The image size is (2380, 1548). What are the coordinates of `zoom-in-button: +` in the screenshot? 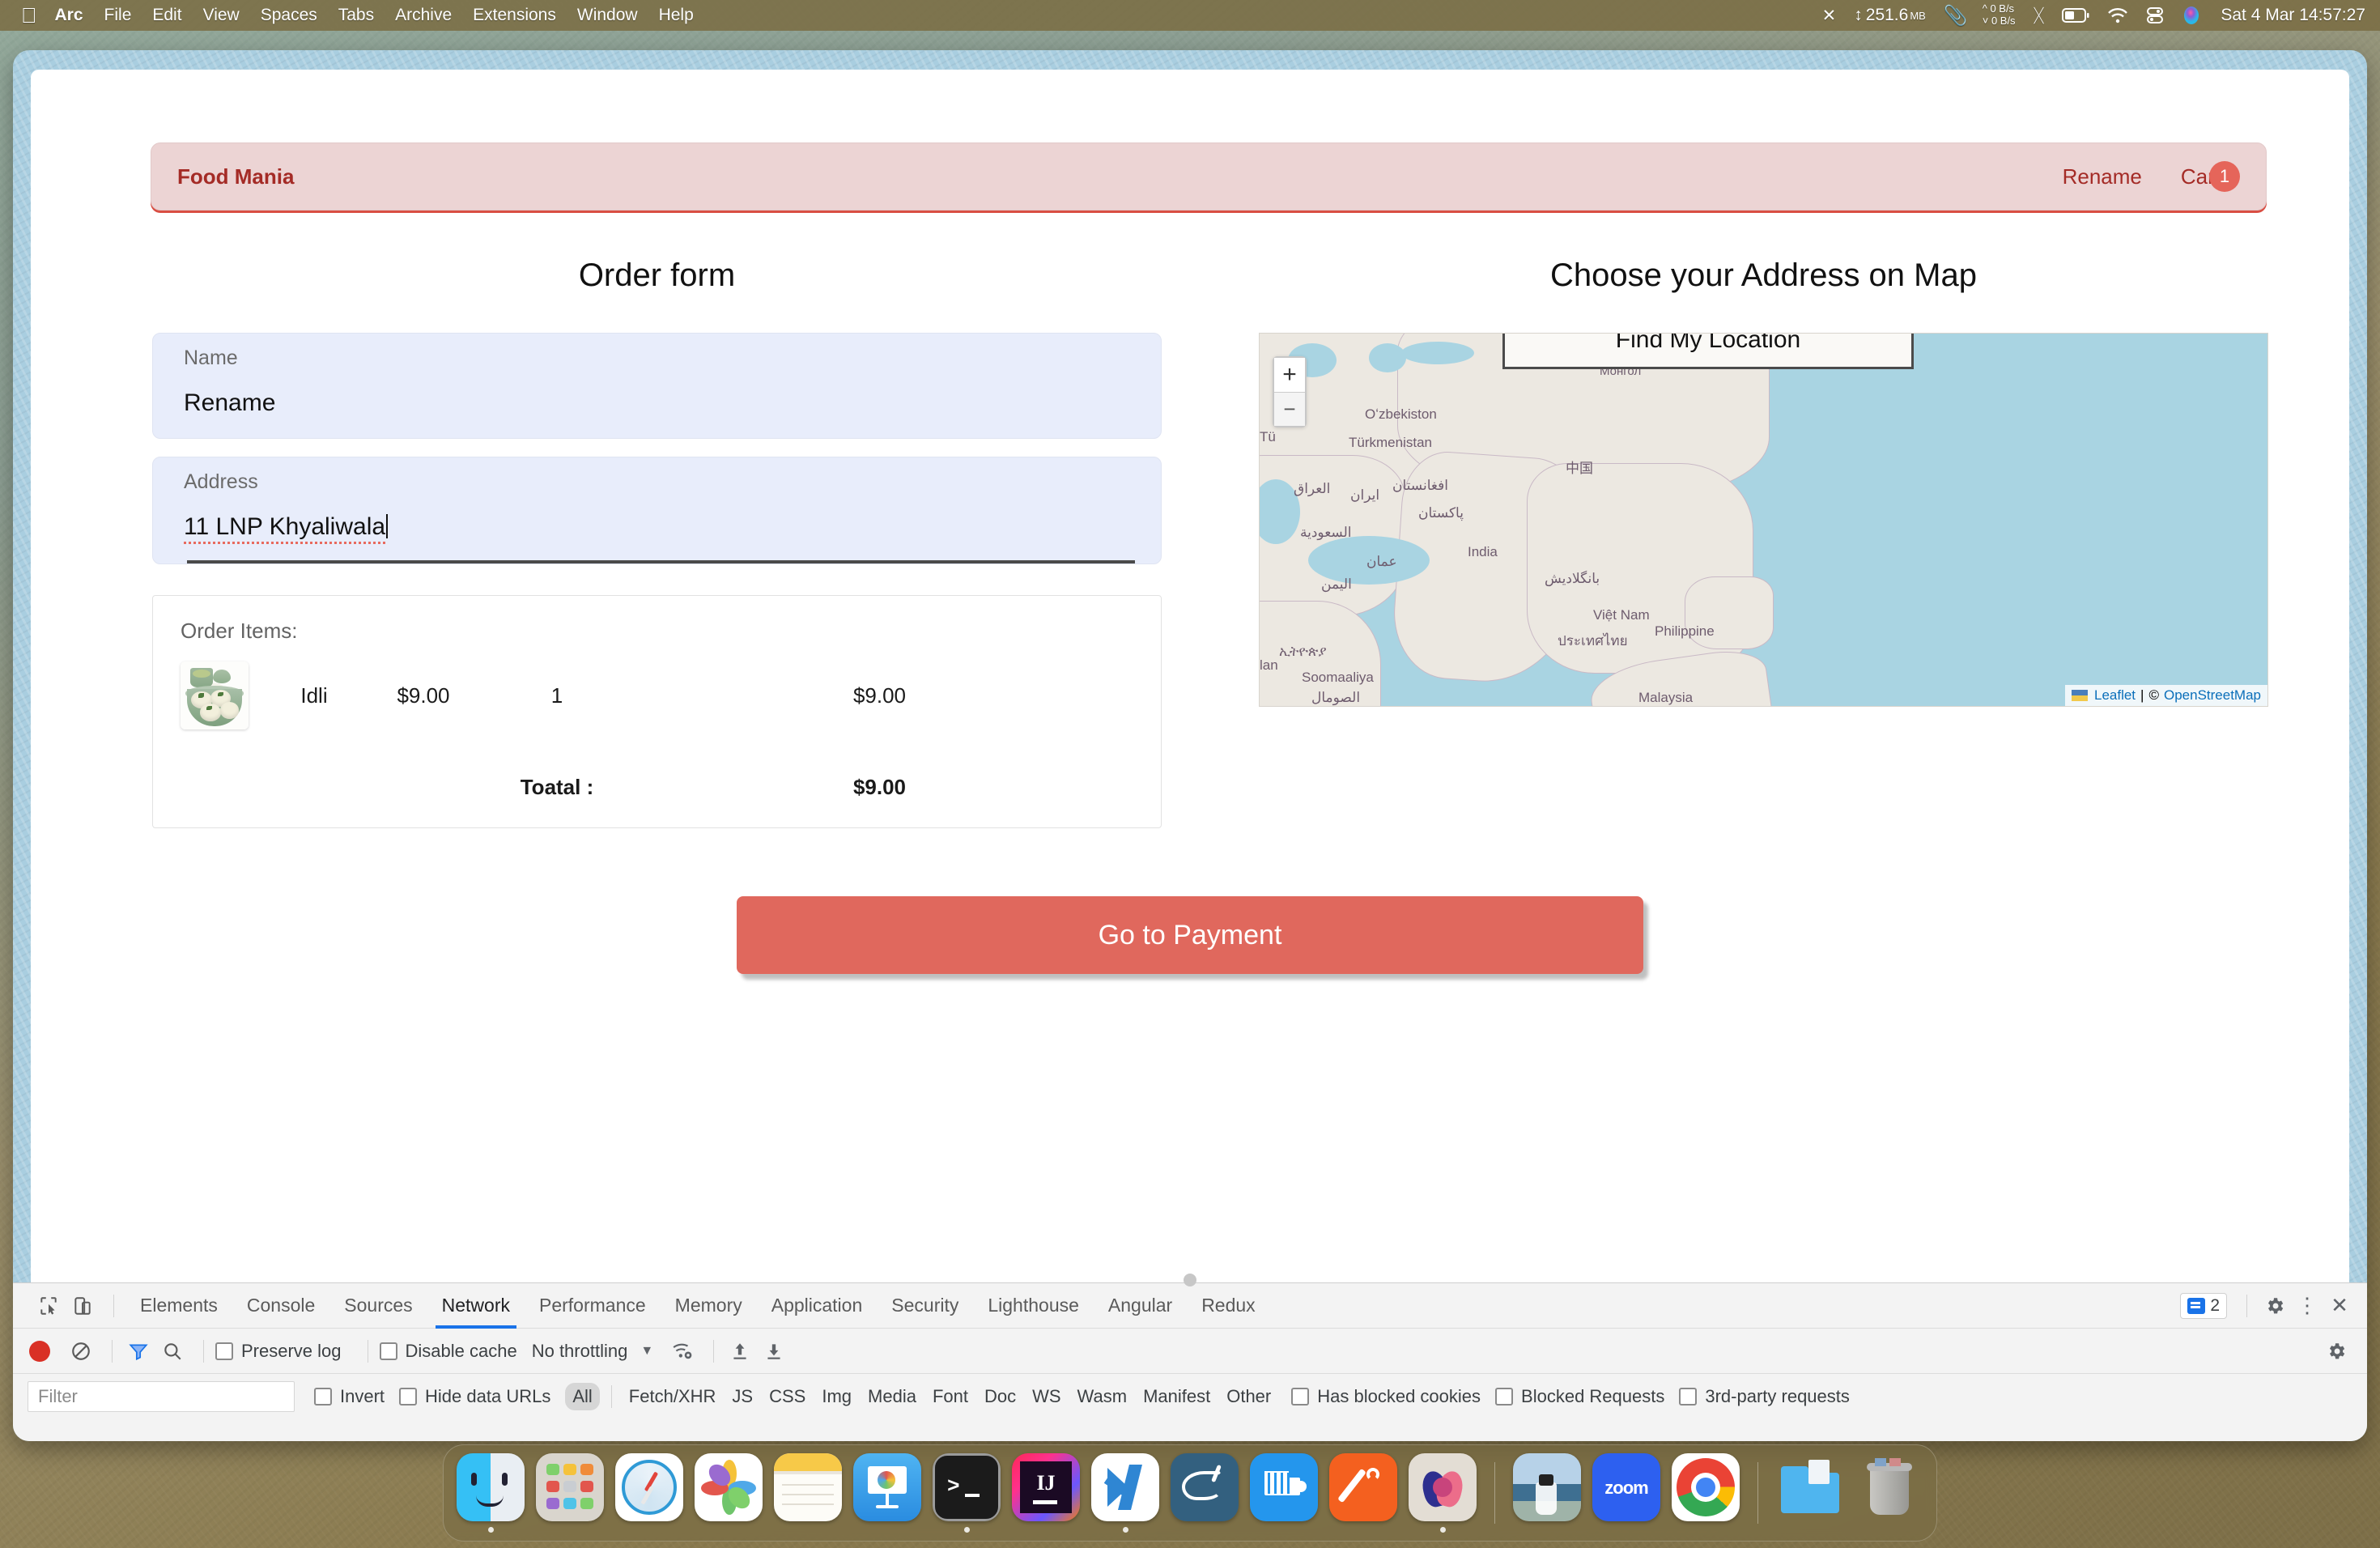 It's located at (1289, 375).